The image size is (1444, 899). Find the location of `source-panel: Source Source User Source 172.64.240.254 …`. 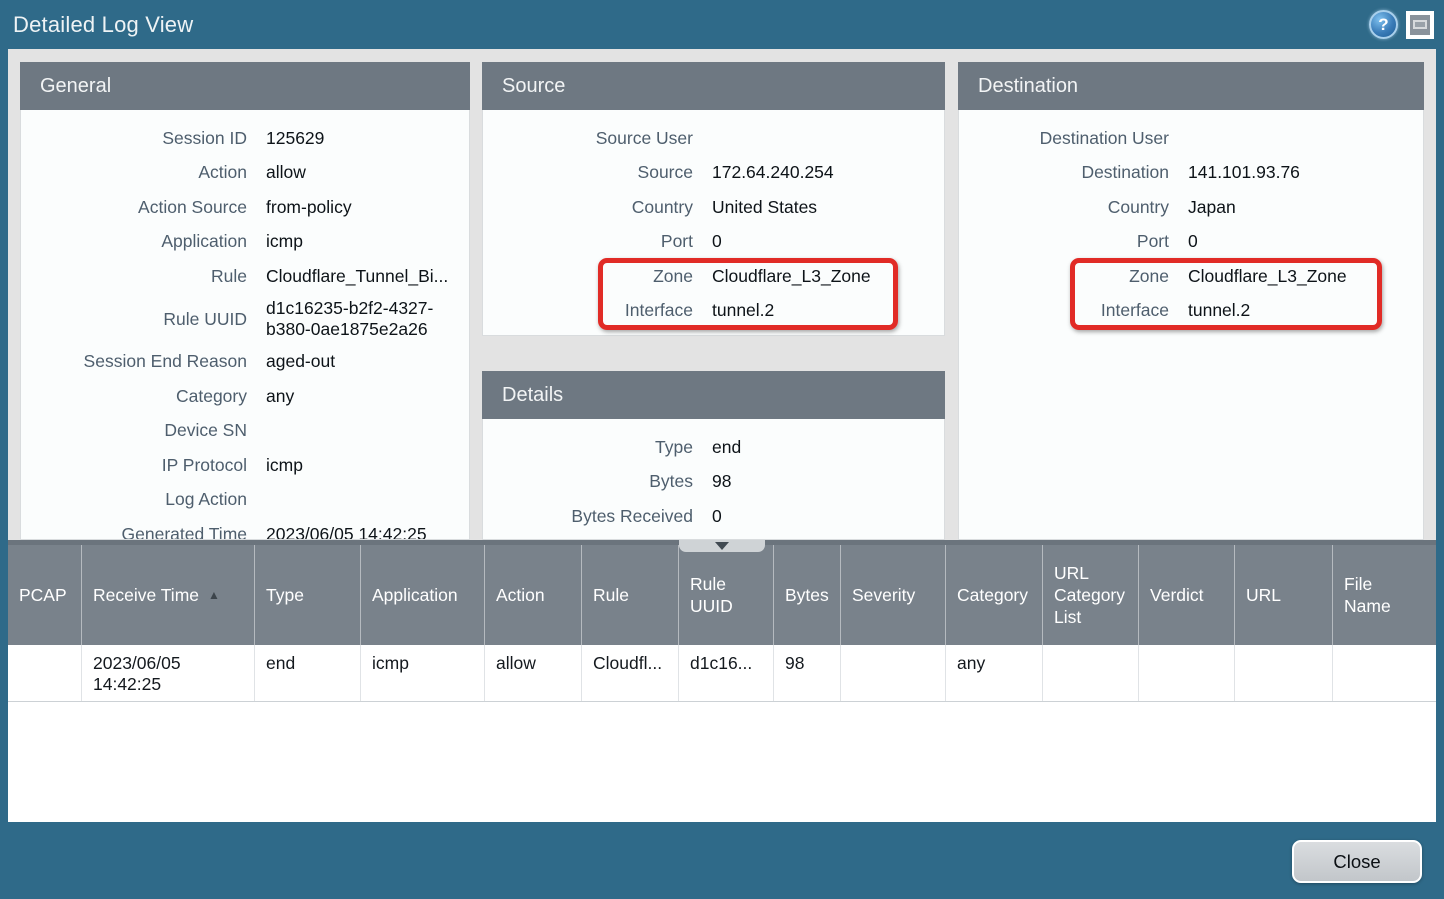

source-panel: Source Source User Source 172.64.240.254 … is located at coordinates (713, 199).